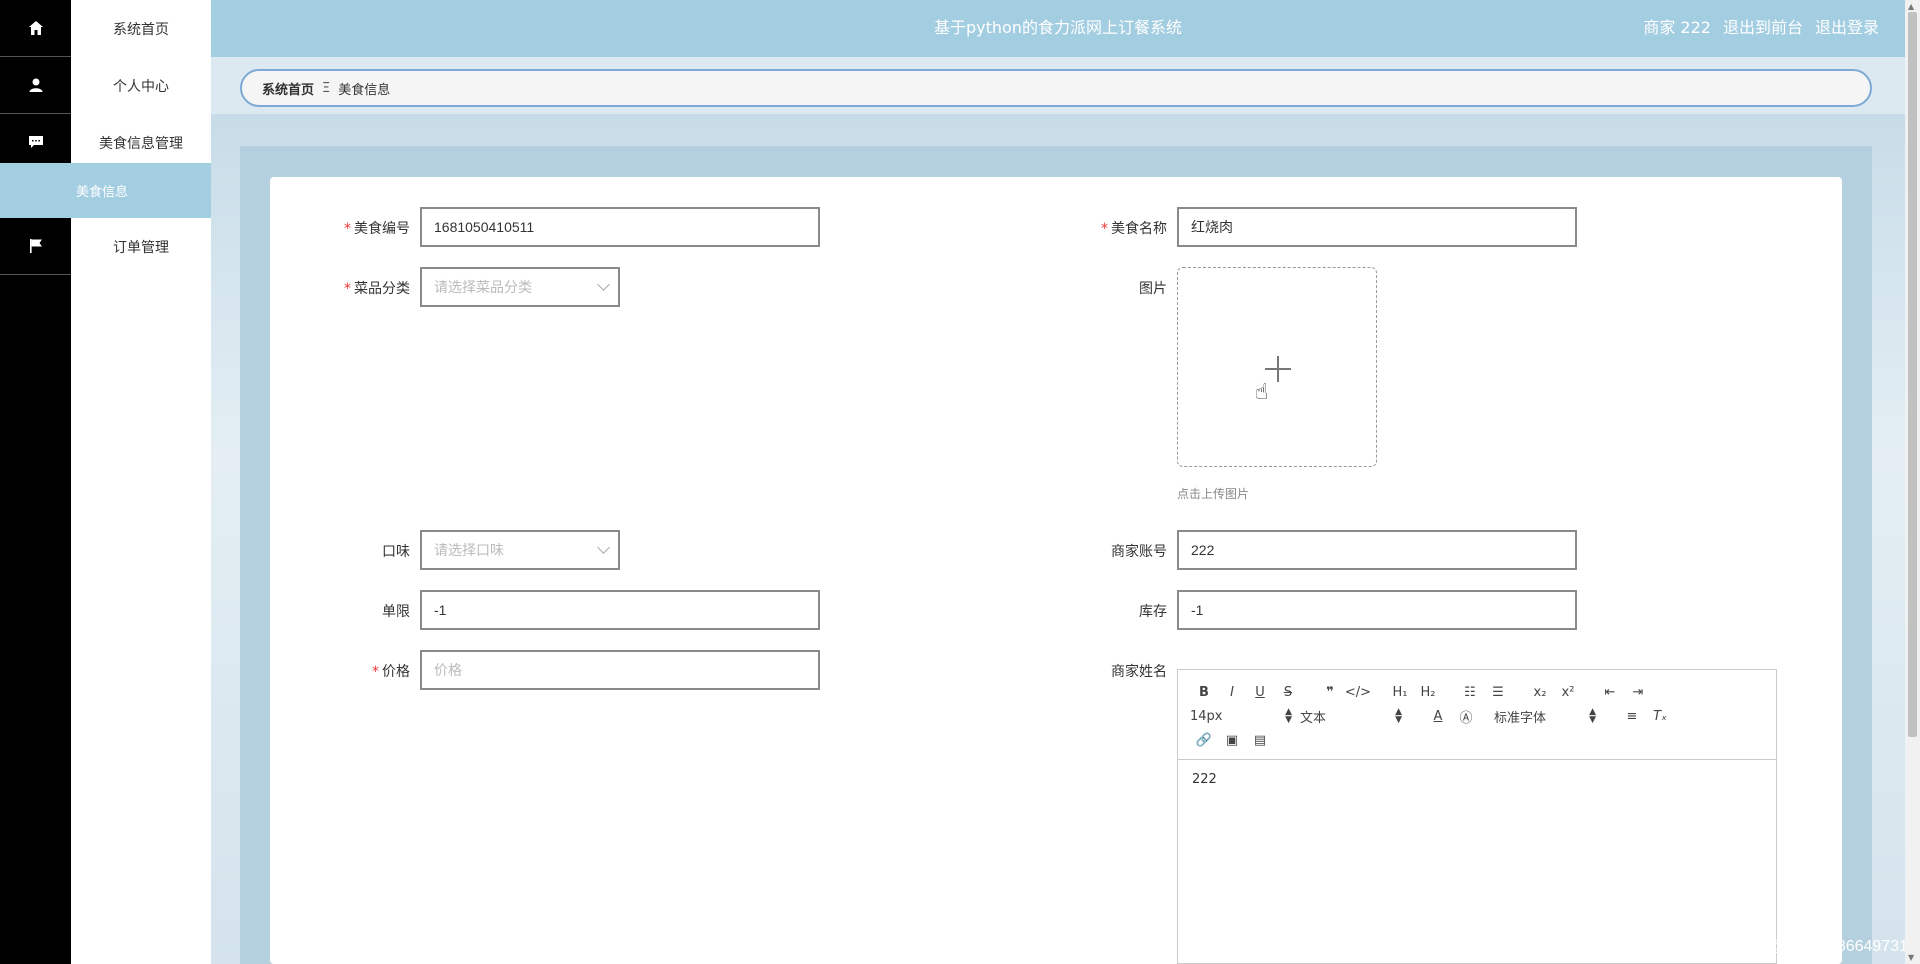 The width and height of the screenshot is (1920, 964). What do you see at coordinates (1139, 672) in the screenshot?
I see `merchant-name-label: 商家姓名` at bounding box center [1139, 672].